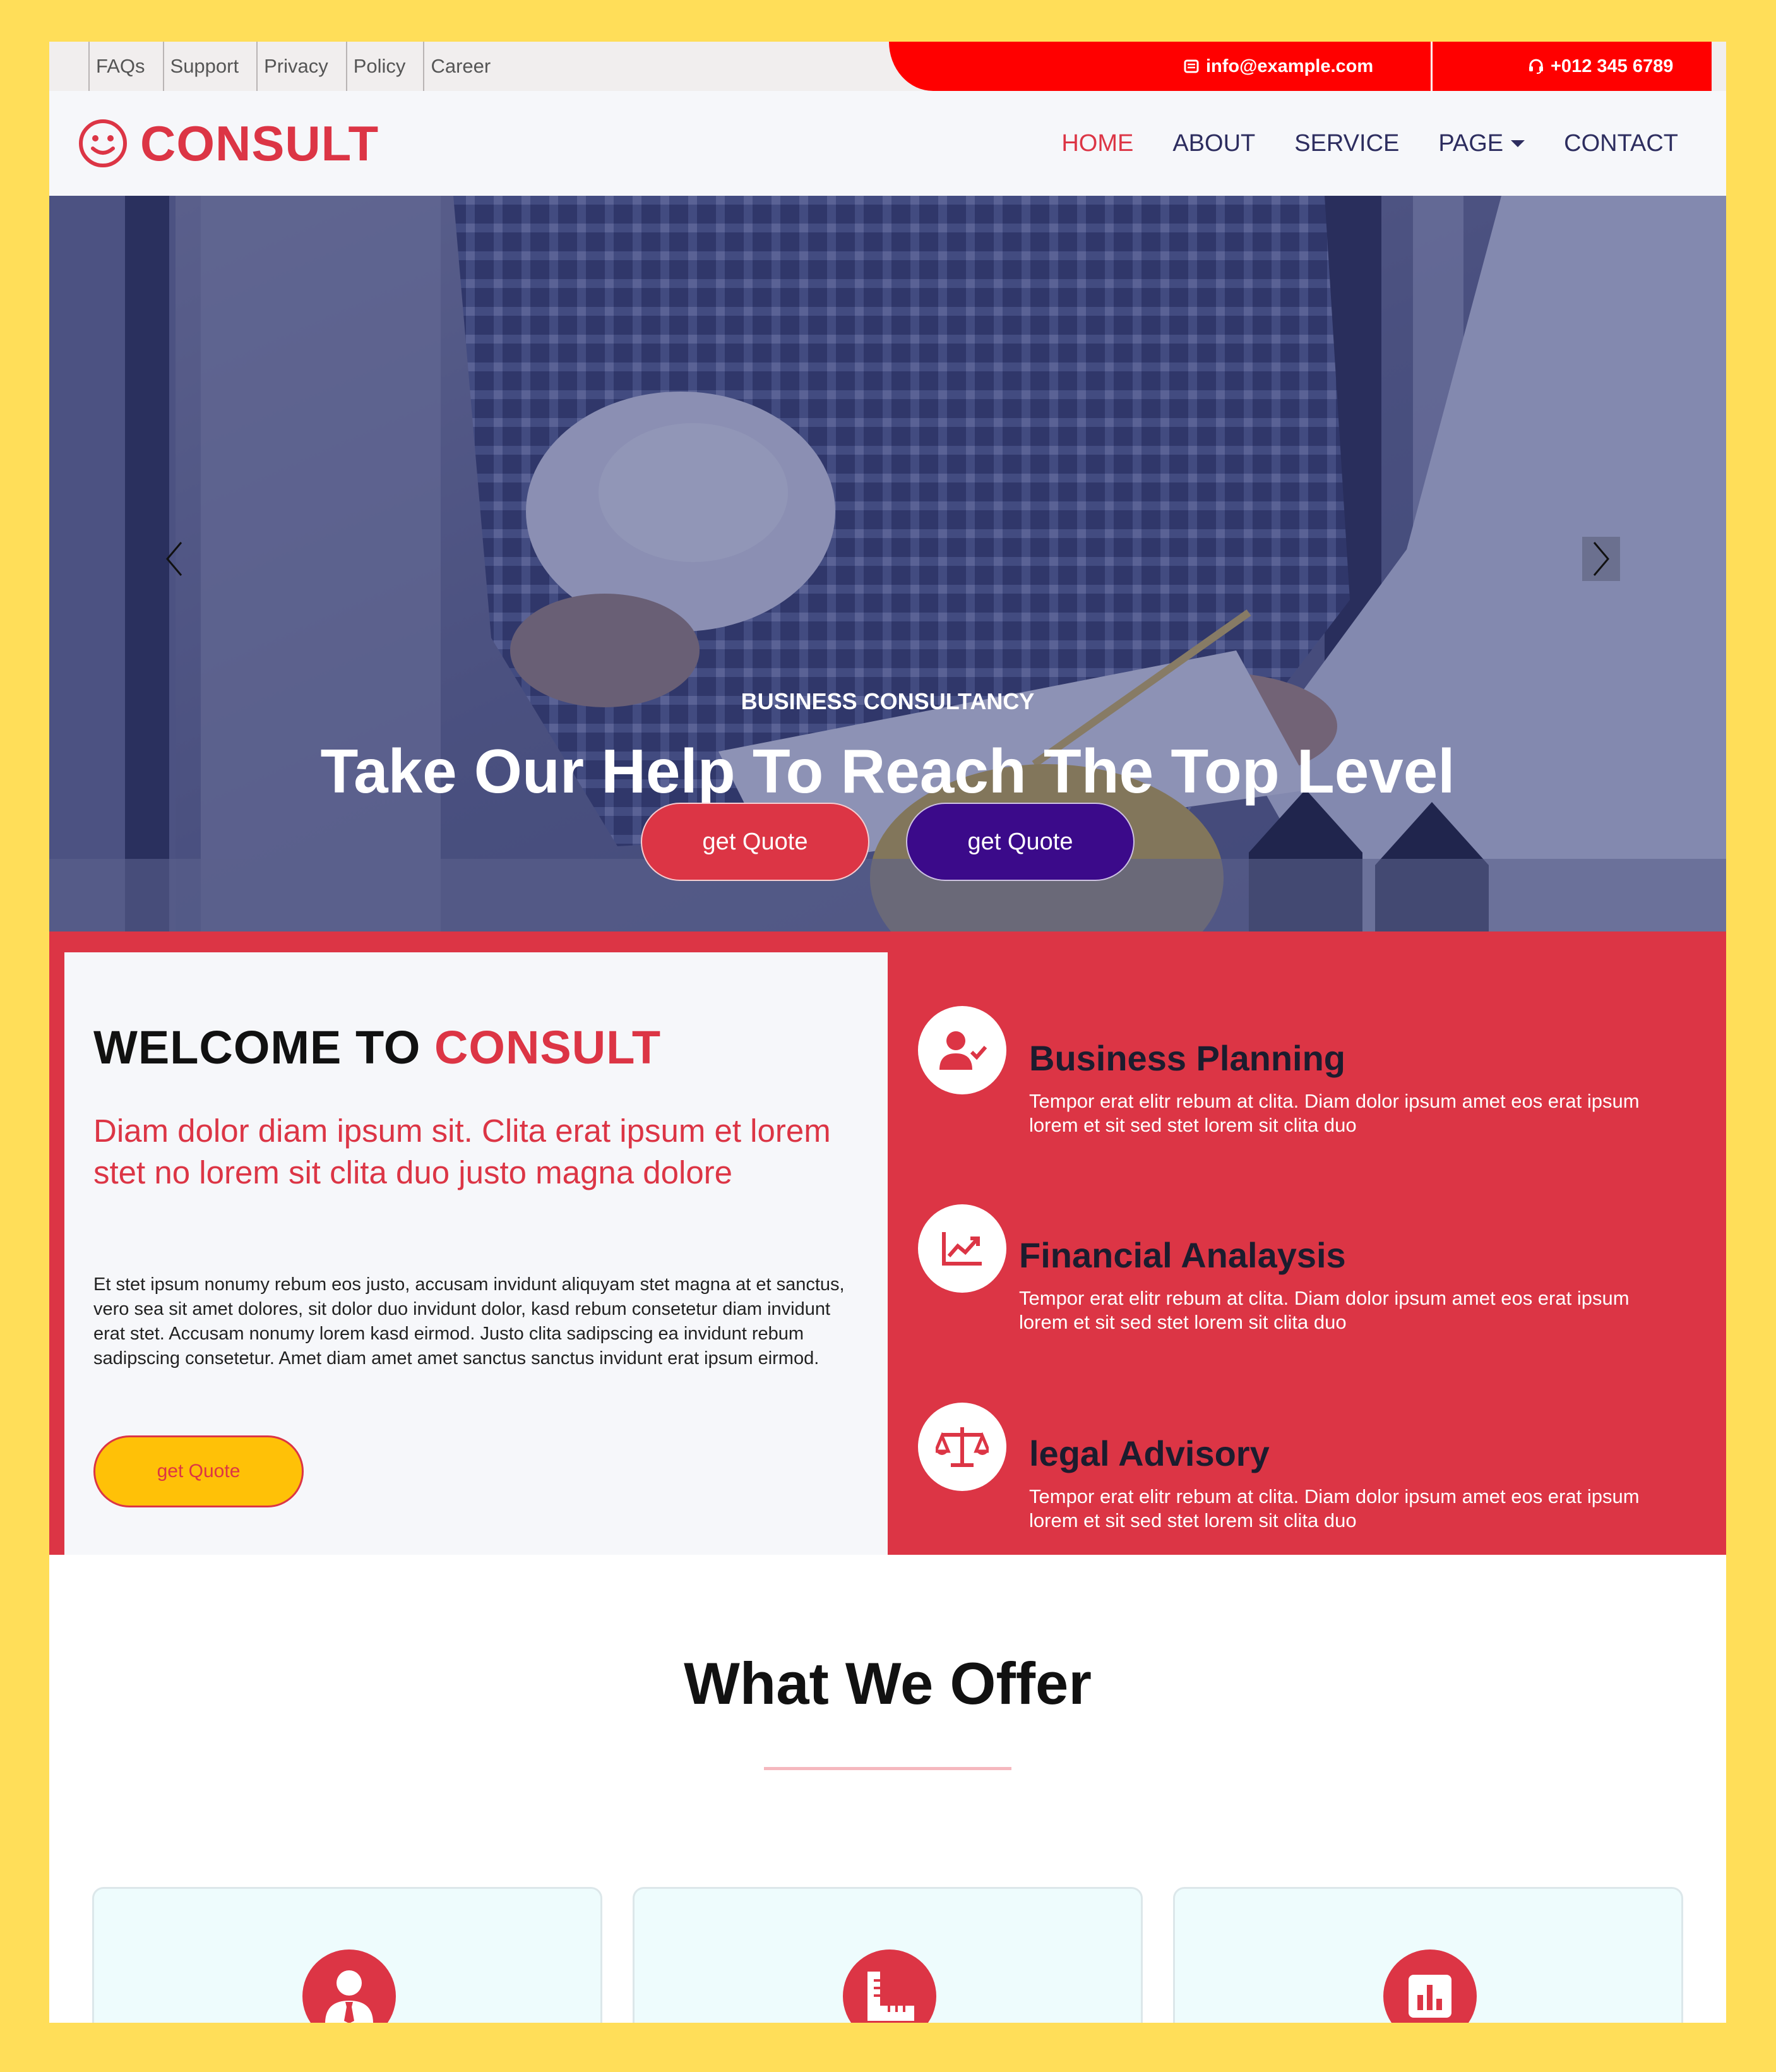  What do you see at coordinates (1430, 1986) in the screenshot?
I see `chart-bar-icon` at bounding box center [1430, 1986].